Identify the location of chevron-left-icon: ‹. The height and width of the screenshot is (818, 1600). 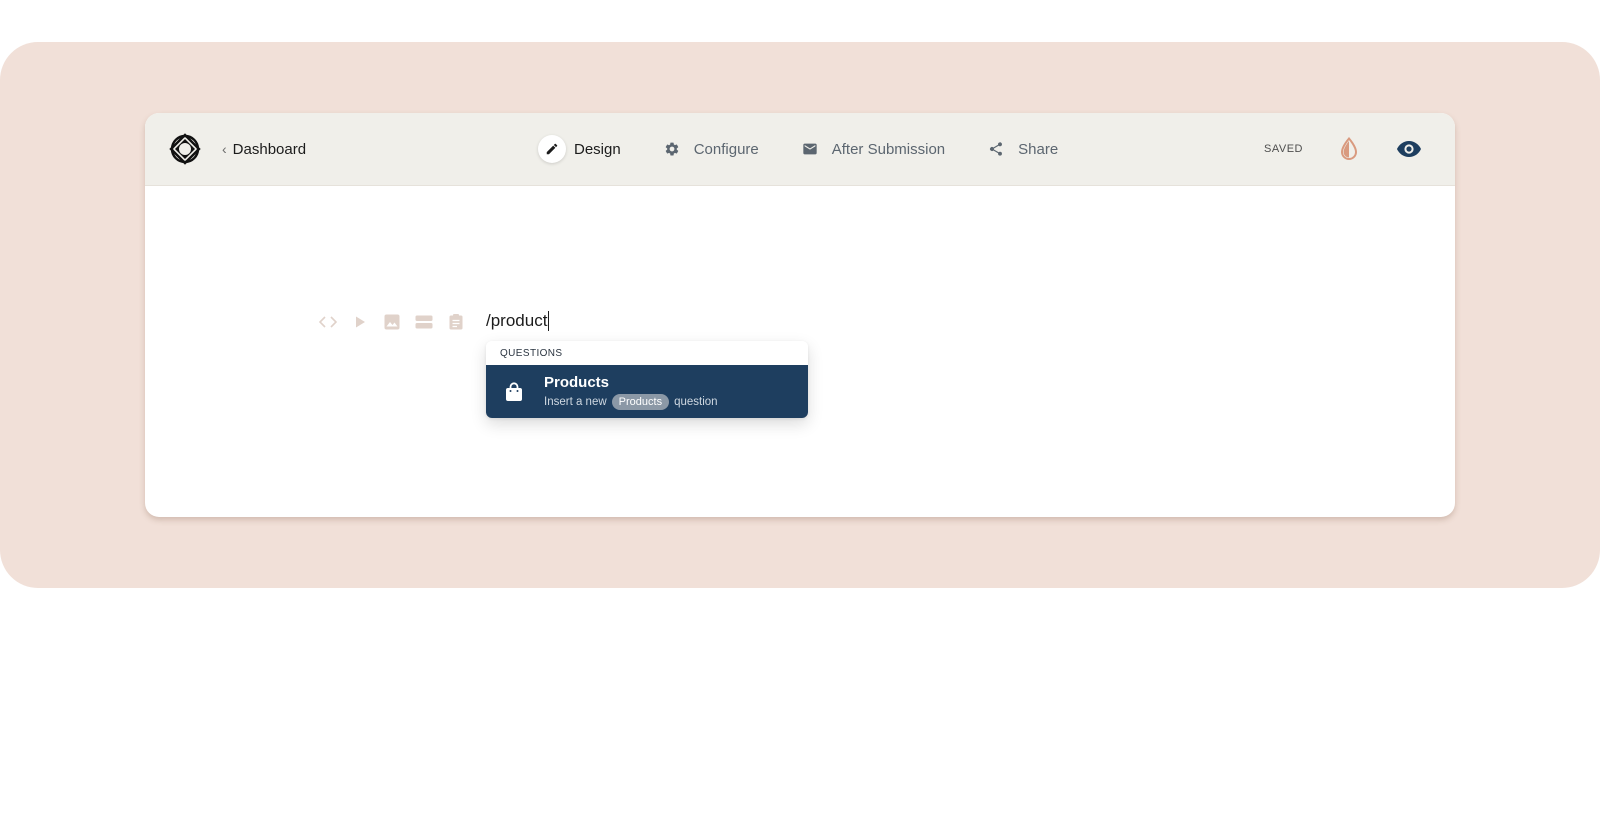
(224, 149).